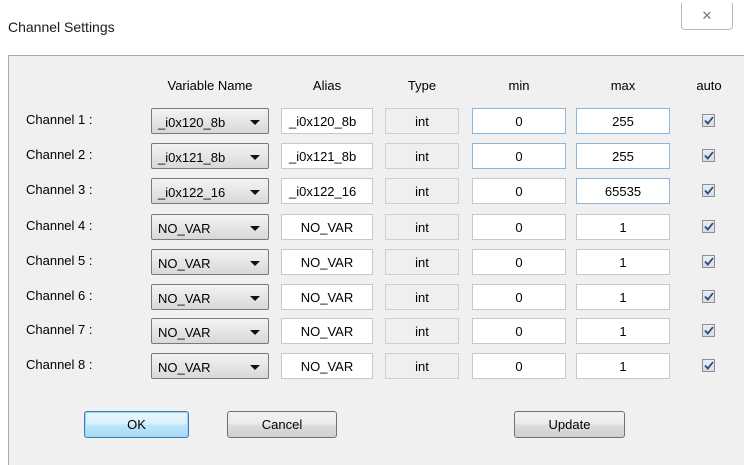 This screenshot has height=465, width=744. I want to click on channel-row: Channel 3 : _i0x122_16 _i0x122_16 int 0 65535, so click(372, 191).